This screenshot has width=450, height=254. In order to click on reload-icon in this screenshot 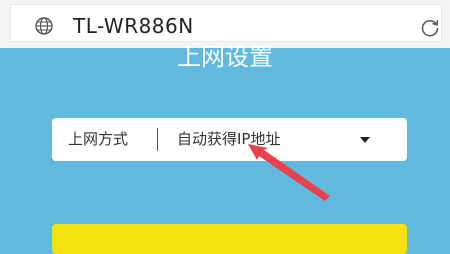, I will do `click(430, 27)`.